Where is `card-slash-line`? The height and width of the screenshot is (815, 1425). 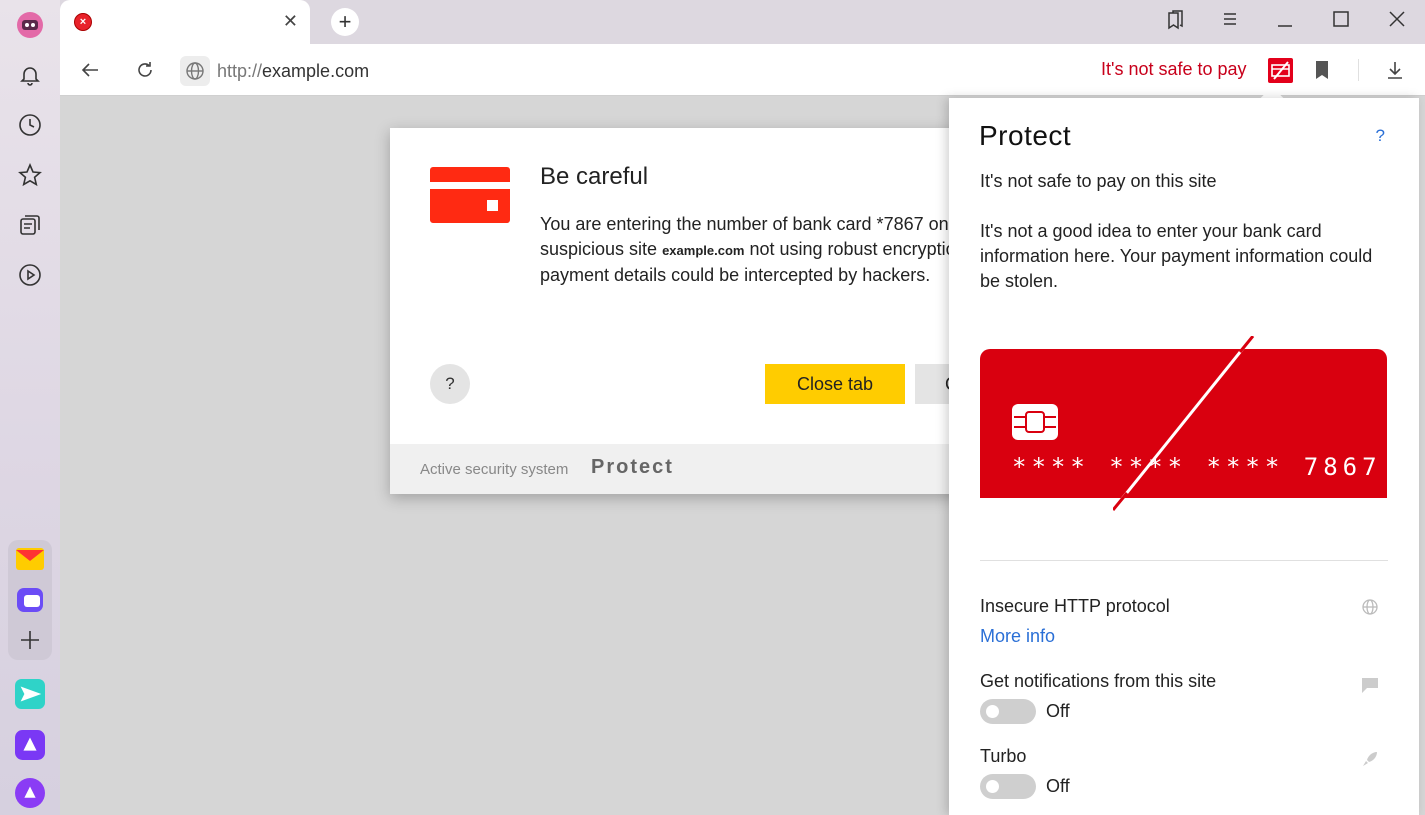
card-slash-line is located at coordinates (1184, 423).